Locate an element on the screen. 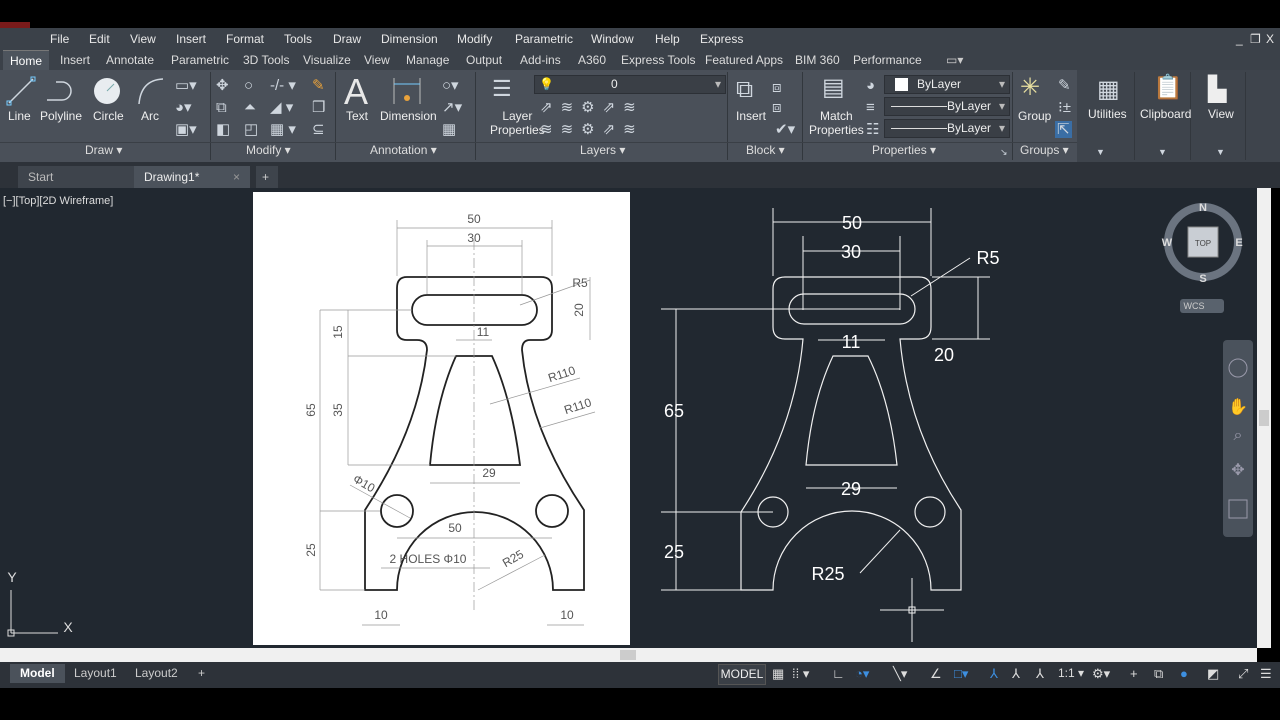  grid-icon: ▦ is located at coordinates (778, 674).